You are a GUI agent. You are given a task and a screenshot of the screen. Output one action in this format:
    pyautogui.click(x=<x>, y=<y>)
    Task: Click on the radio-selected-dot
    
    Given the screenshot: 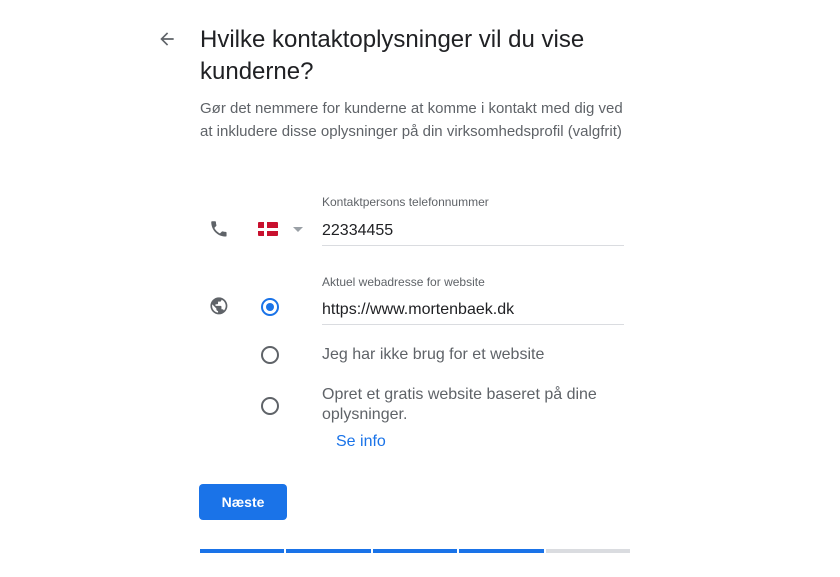 What is the action you would take?
    pyautogui.click(x=270, y=307)
    